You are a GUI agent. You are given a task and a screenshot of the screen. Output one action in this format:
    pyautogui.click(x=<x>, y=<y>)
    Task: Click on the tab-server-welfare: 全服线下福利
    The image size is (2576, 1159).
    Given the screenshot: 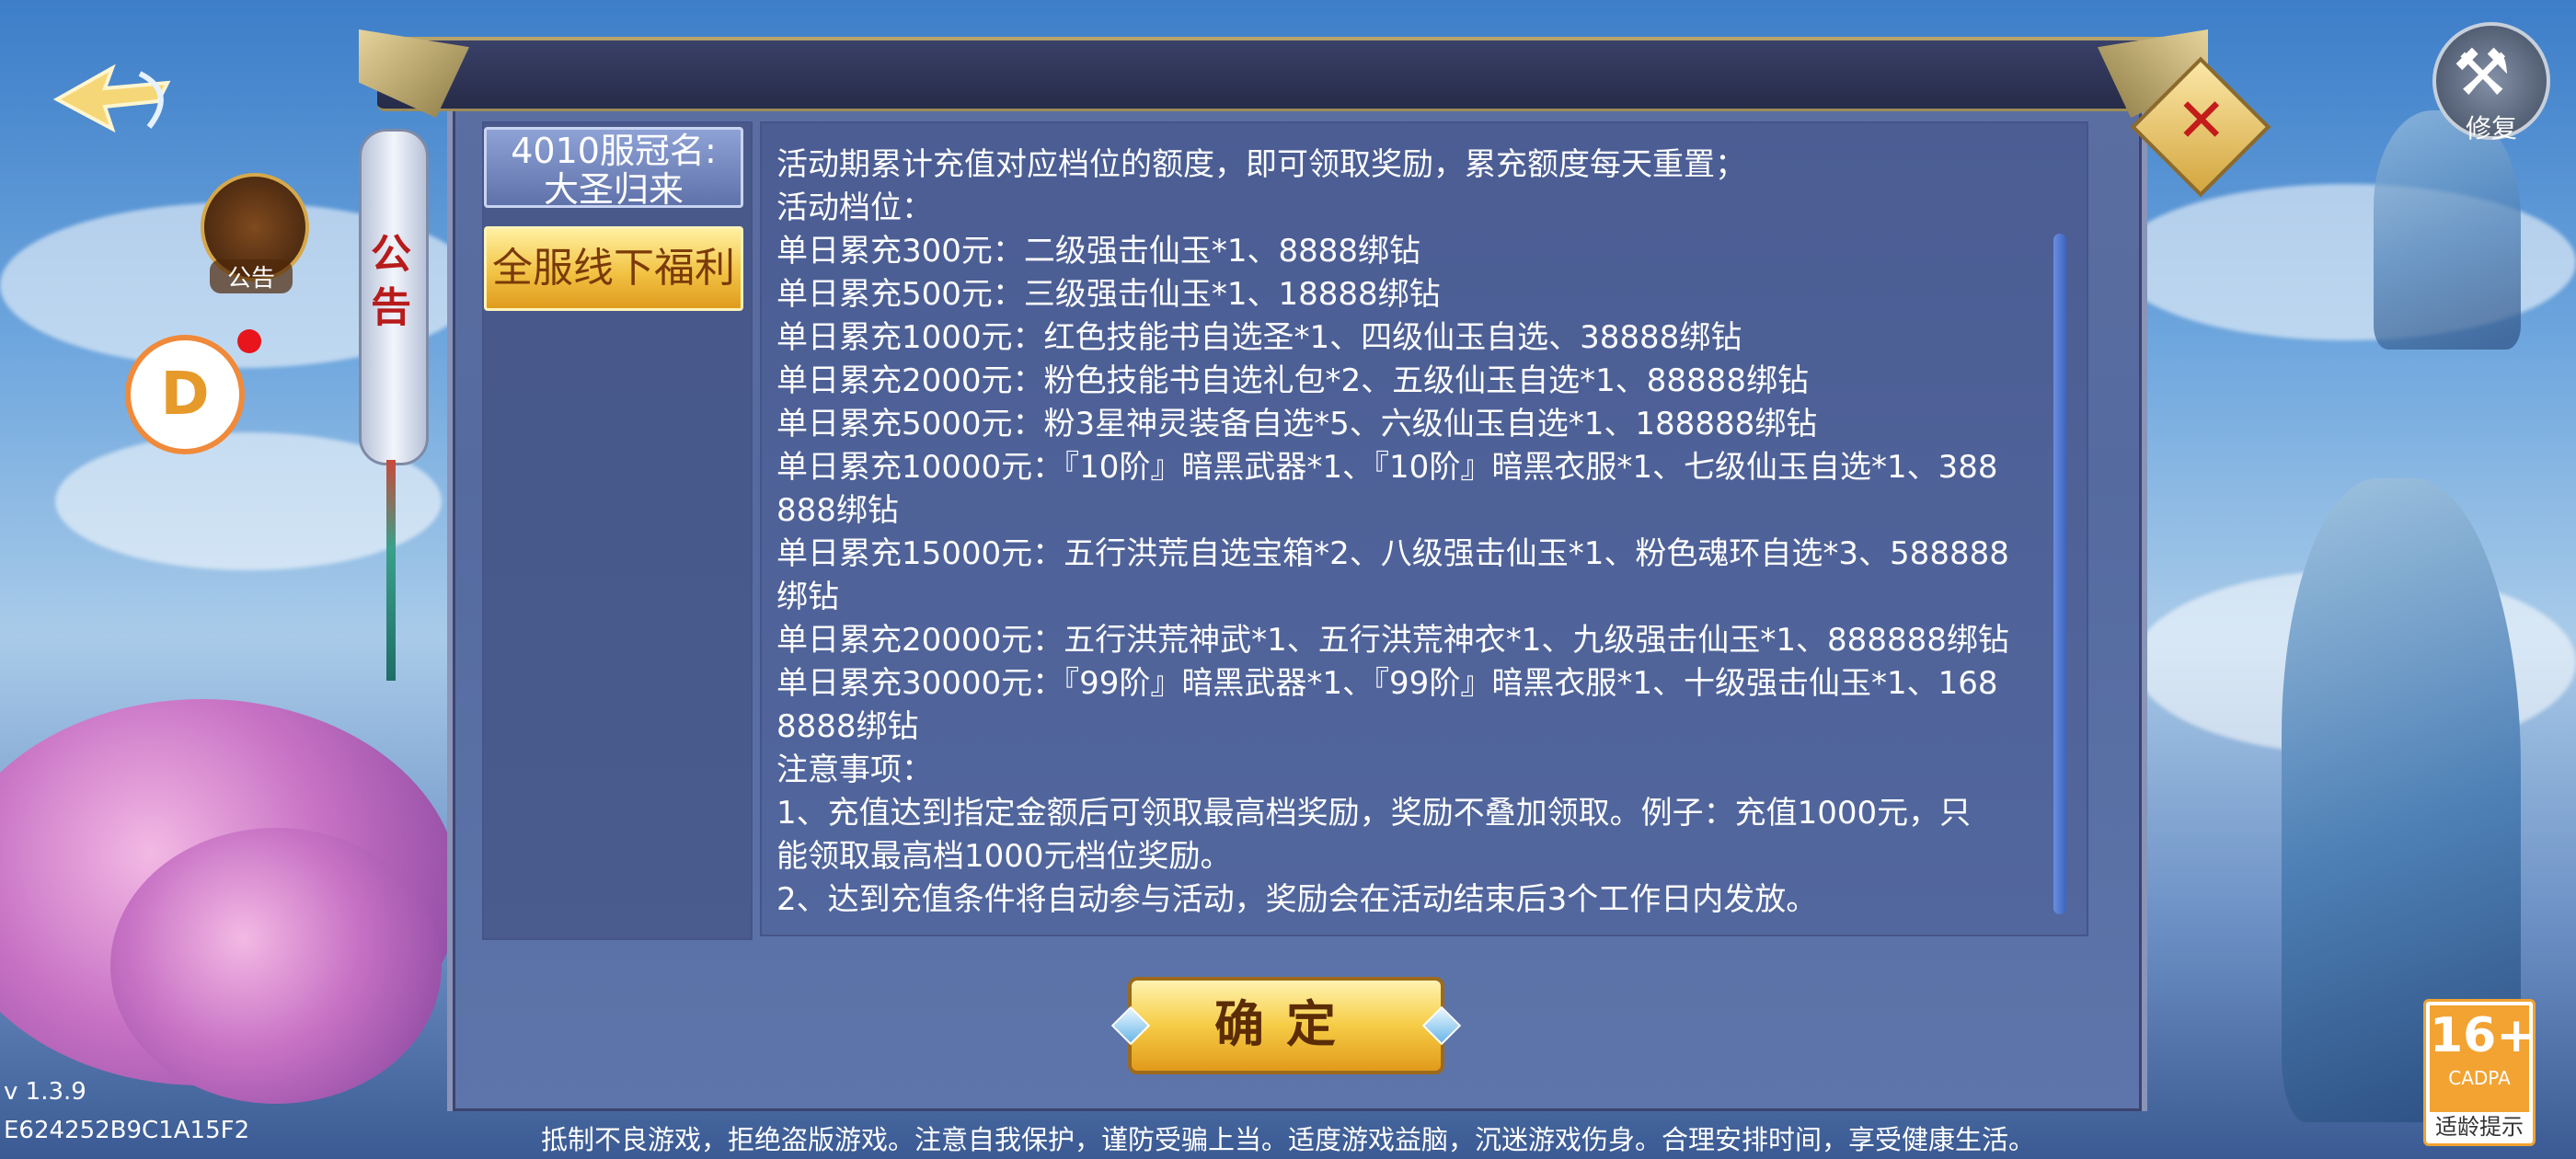 What is the action you would take?
    pyautogui.click(x=613, y=268)
    